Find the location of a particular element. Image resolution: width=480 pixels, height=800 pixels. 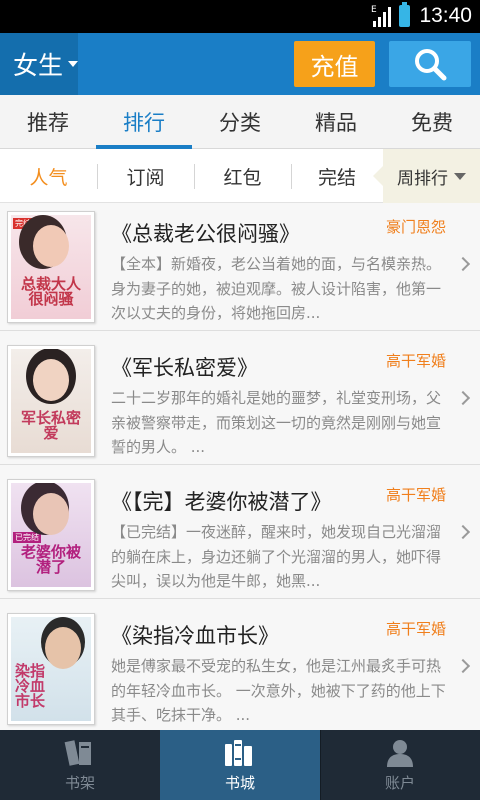

filter-subscription: 订阅 is located at coordinates (145, 176).